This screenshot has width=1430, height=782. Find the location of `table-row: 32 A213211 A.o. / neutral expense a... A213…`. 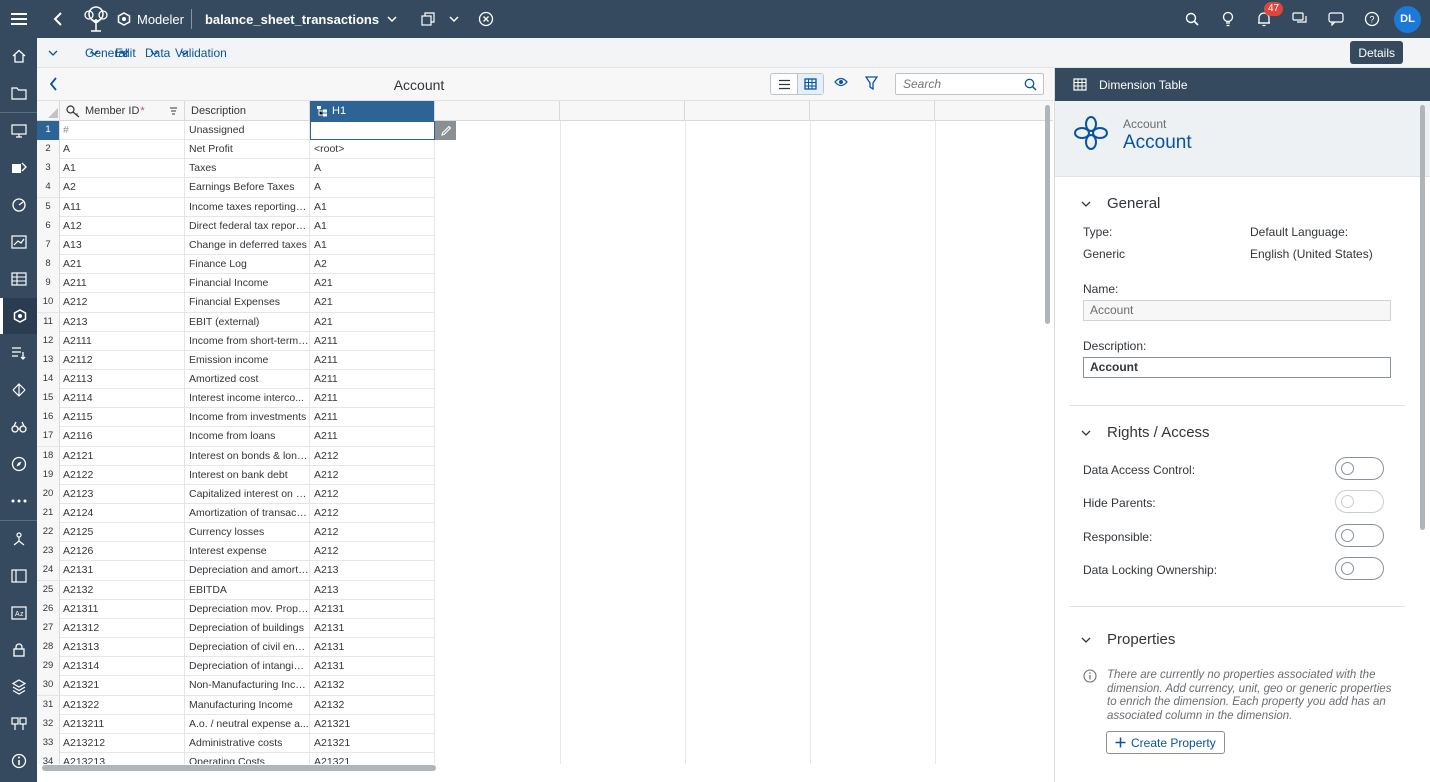

table-row: 32 A213211 A.o. / neutral expense a... A213… is located at coordinates (236, 724).